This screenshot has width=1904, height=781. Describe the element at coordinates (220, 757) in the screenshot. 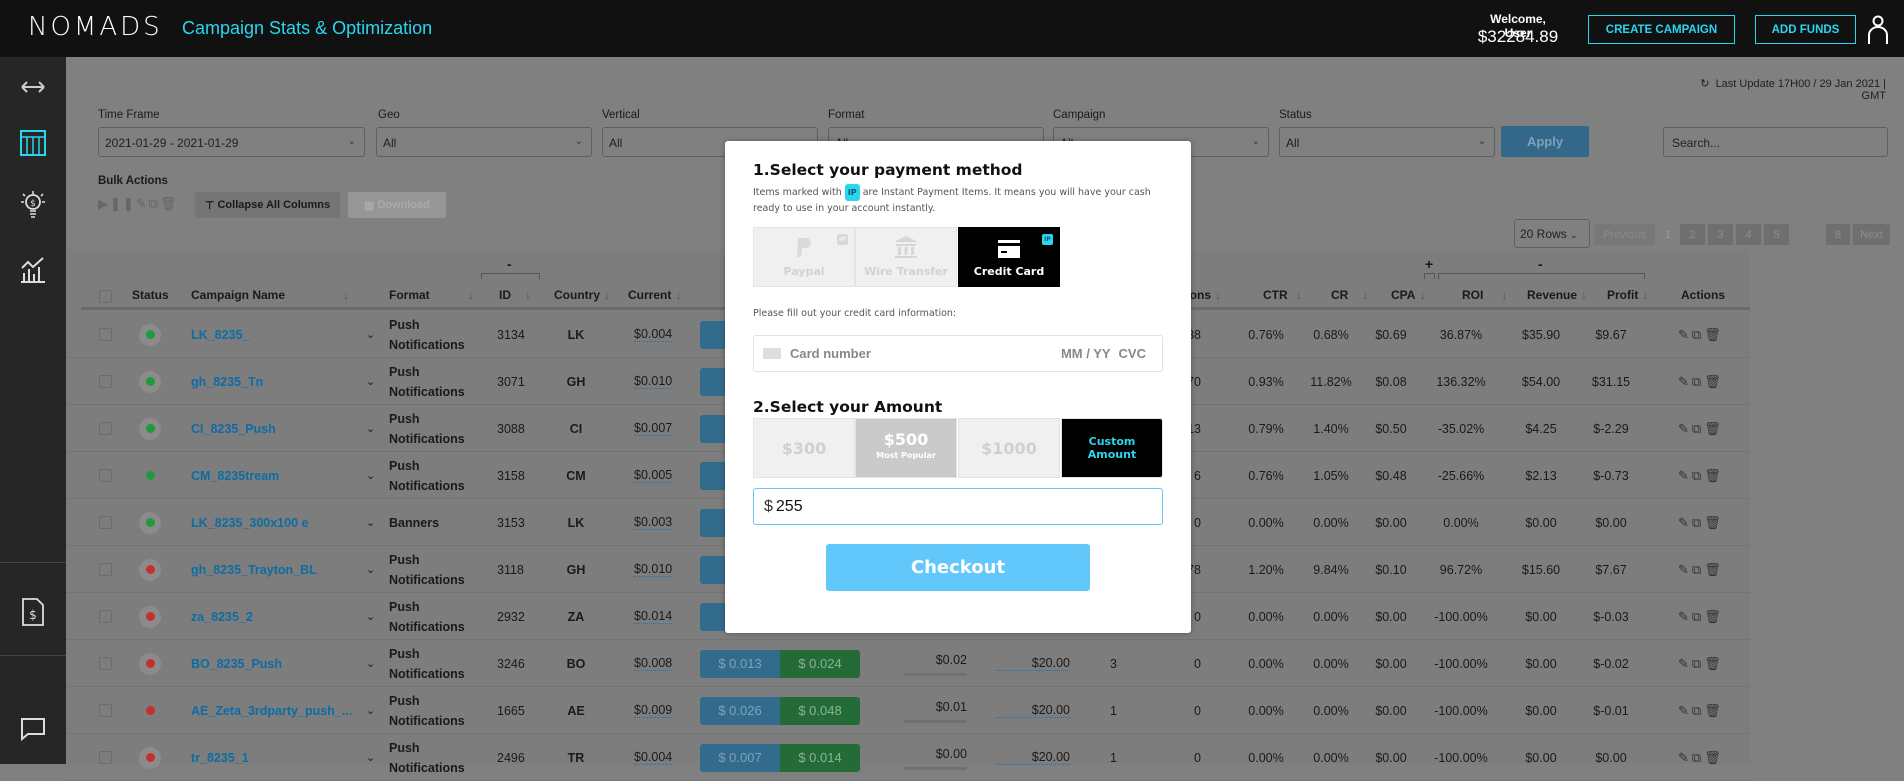

I see `campaign-name-link: tr_8235_1` at that location.